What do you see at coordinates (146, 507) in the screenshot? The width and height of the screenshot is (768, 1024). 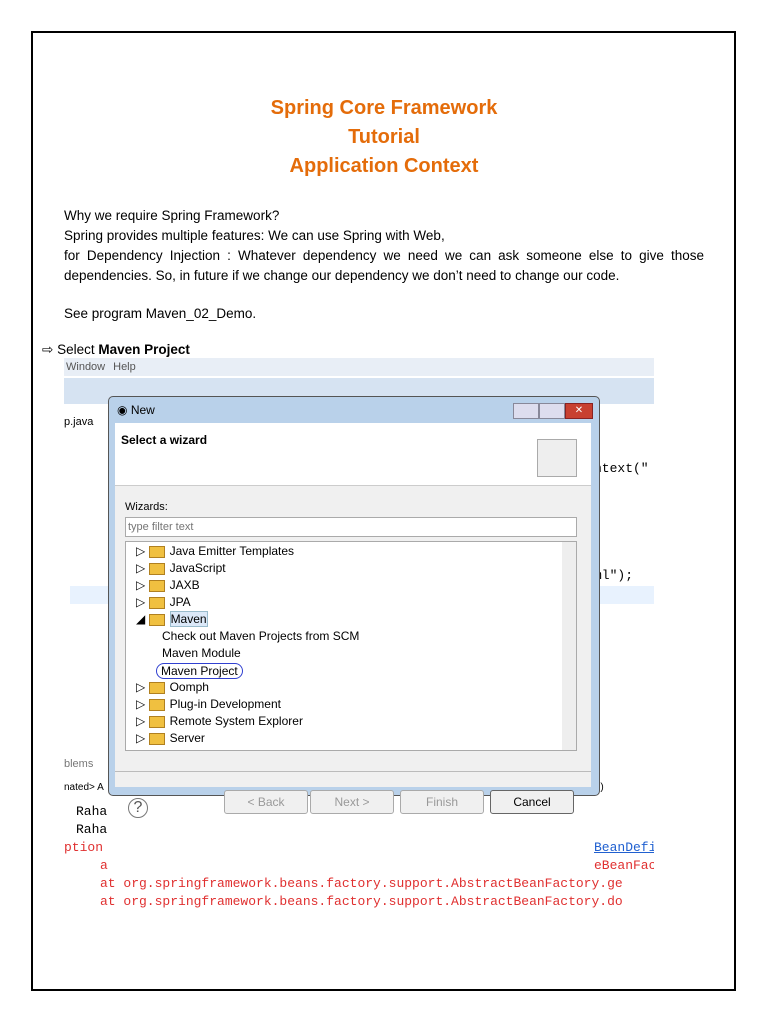 I see `wizards-label: Wizards:` at bounding box center [146, 507].